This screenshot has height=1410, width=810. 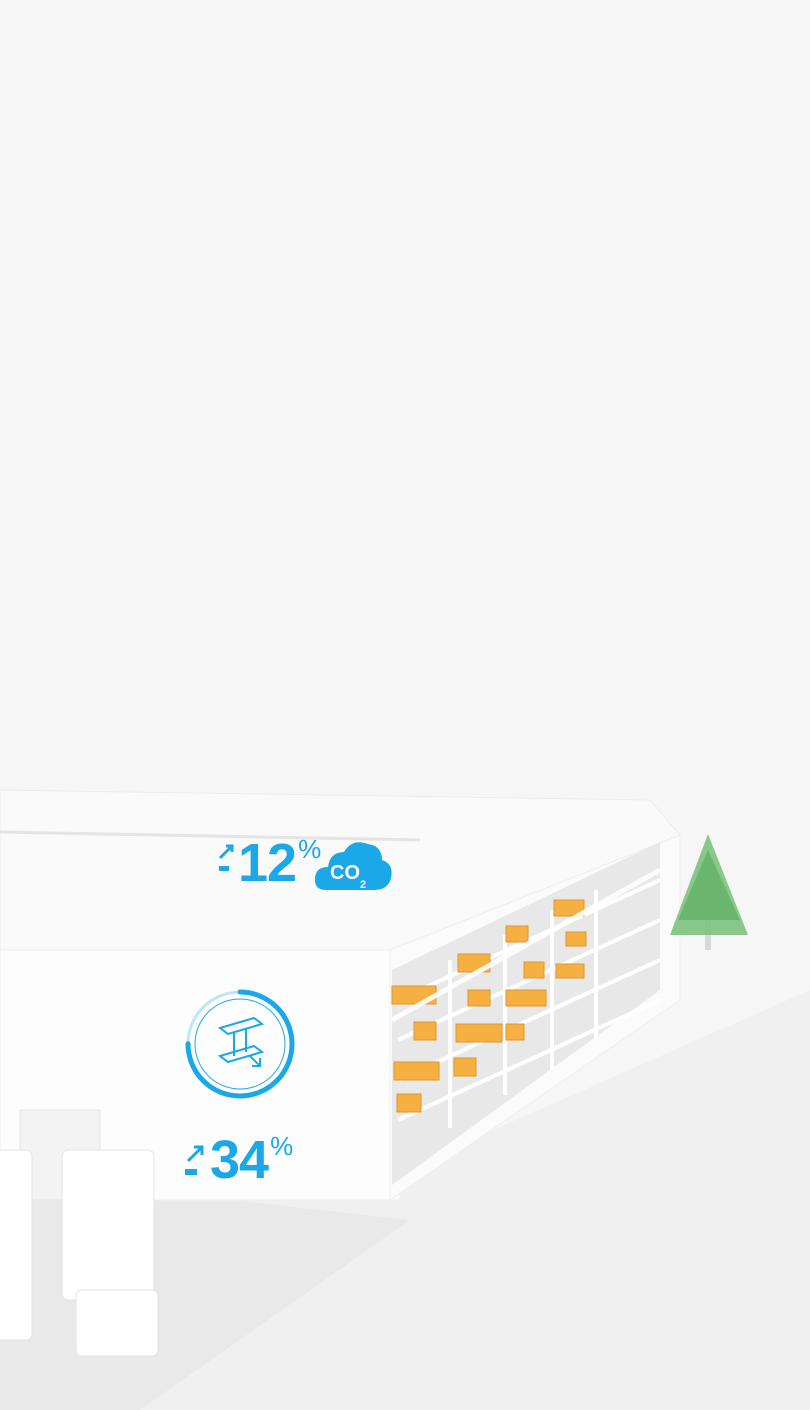 I want to click on tree, so click(x=709, y=892).